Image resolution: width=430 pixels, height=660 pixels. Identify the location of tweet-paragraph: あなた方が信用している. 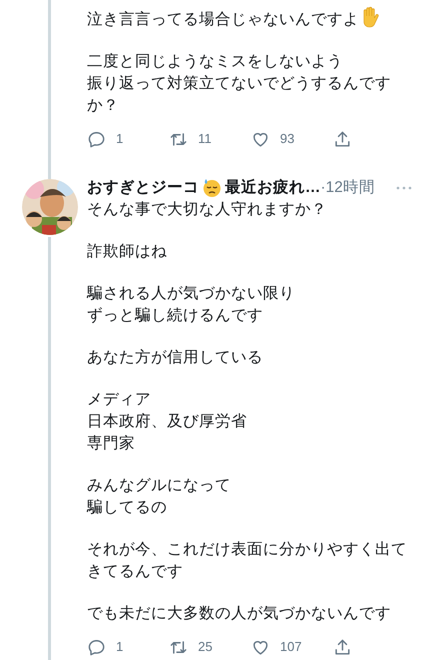
(175, 358).